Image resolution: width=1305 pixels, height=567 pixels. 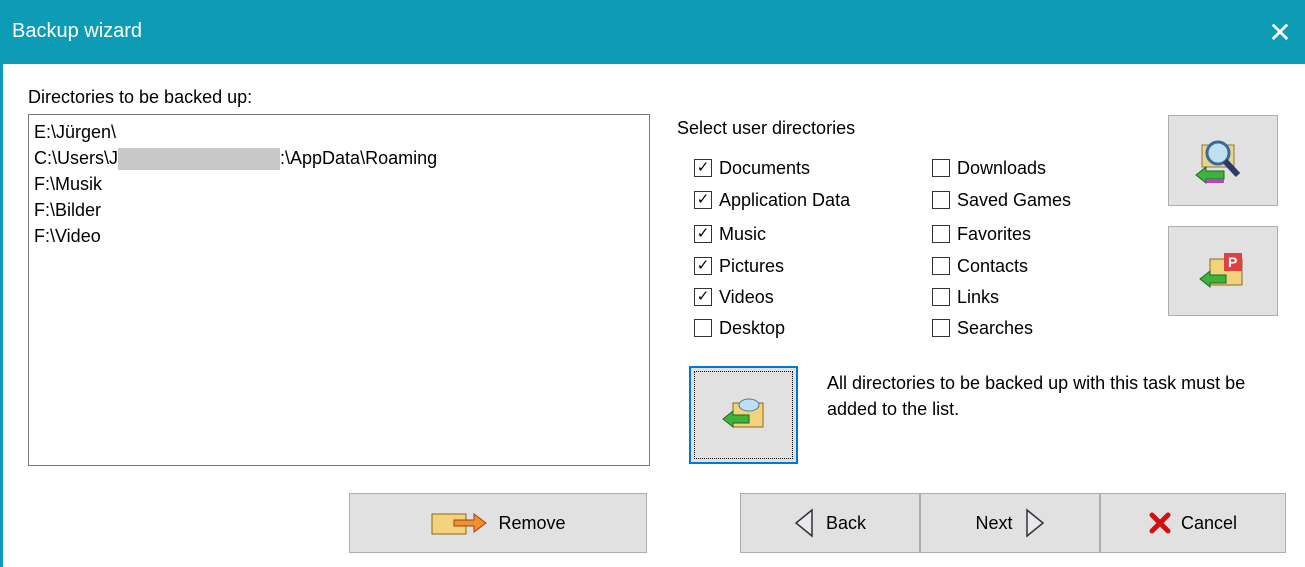 What do you see at coordinates (1014, 199) in the screenshot?
I see `checkbox-label: Saved Games` at bounding box center [1014, 199].